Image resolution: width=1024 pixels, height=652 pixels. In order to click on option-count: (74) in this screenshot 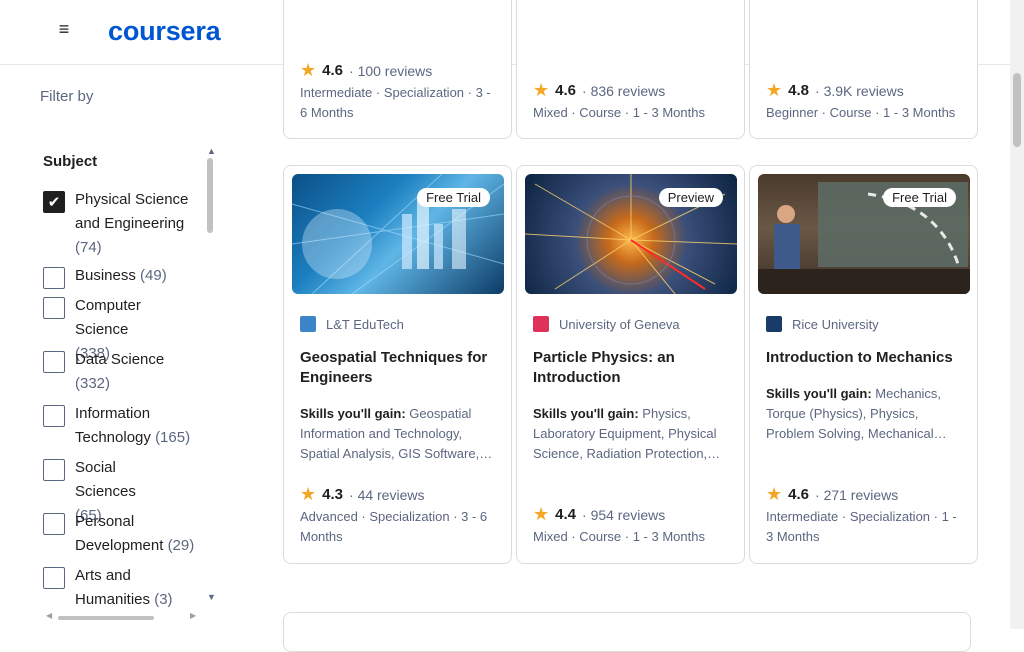, I will do `click(88, 247)`.